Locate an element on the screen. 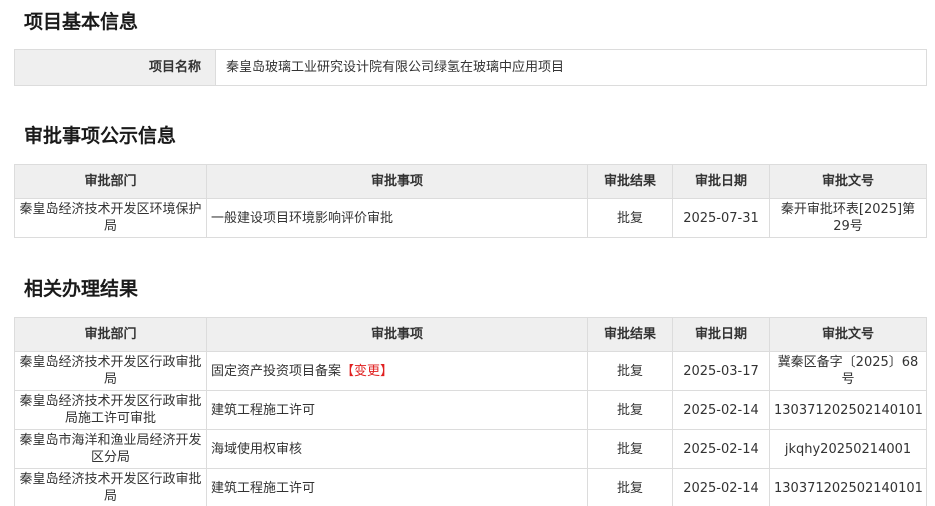 This screenshot has width=935, height=506. cell-item: 一般建设项目环境影响评价审批 is located at coordinates (397, 218).